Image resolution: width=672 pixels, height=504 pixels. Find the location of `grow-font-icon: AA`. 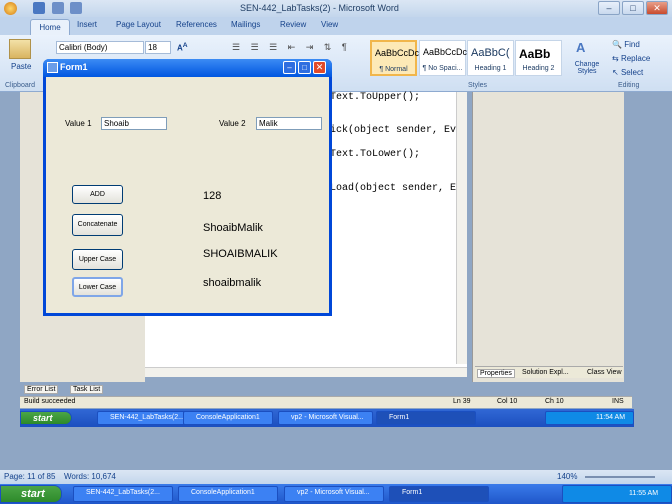

grow-font-icon: AA is located at coordinates (189, 47).